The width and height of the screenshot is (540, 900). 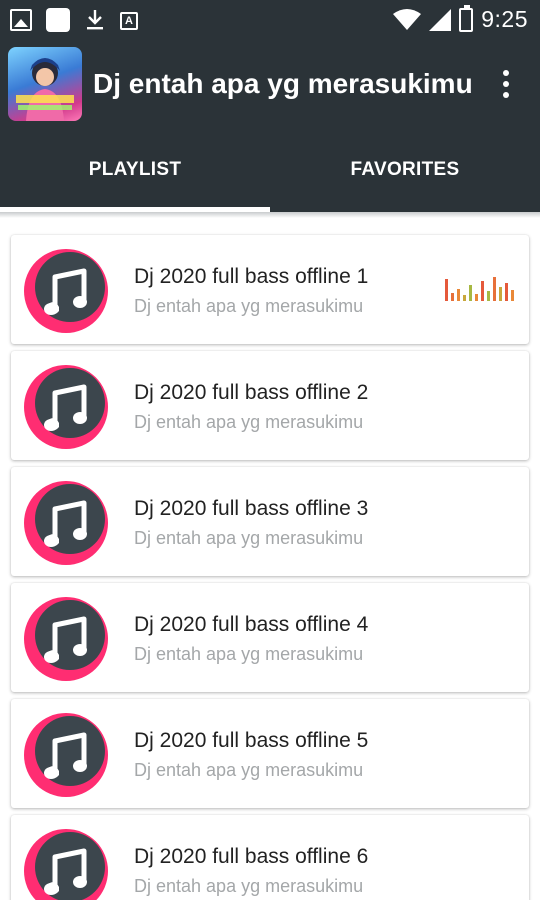 I want to click on equalizer-icon, so click(x=479, y=289).